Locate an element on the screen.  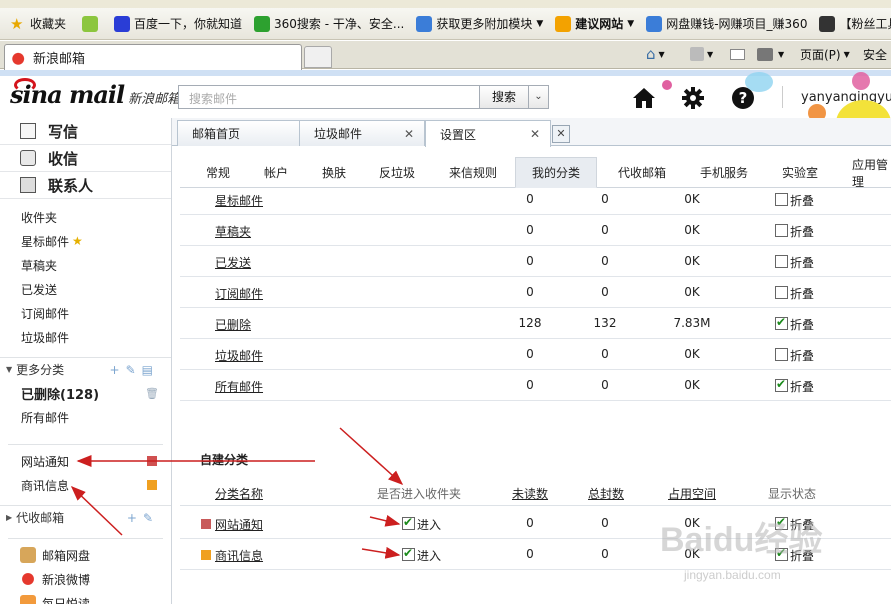
sidebar-item-spam: 垃圾邮件 is located at coordinates (85, 337).